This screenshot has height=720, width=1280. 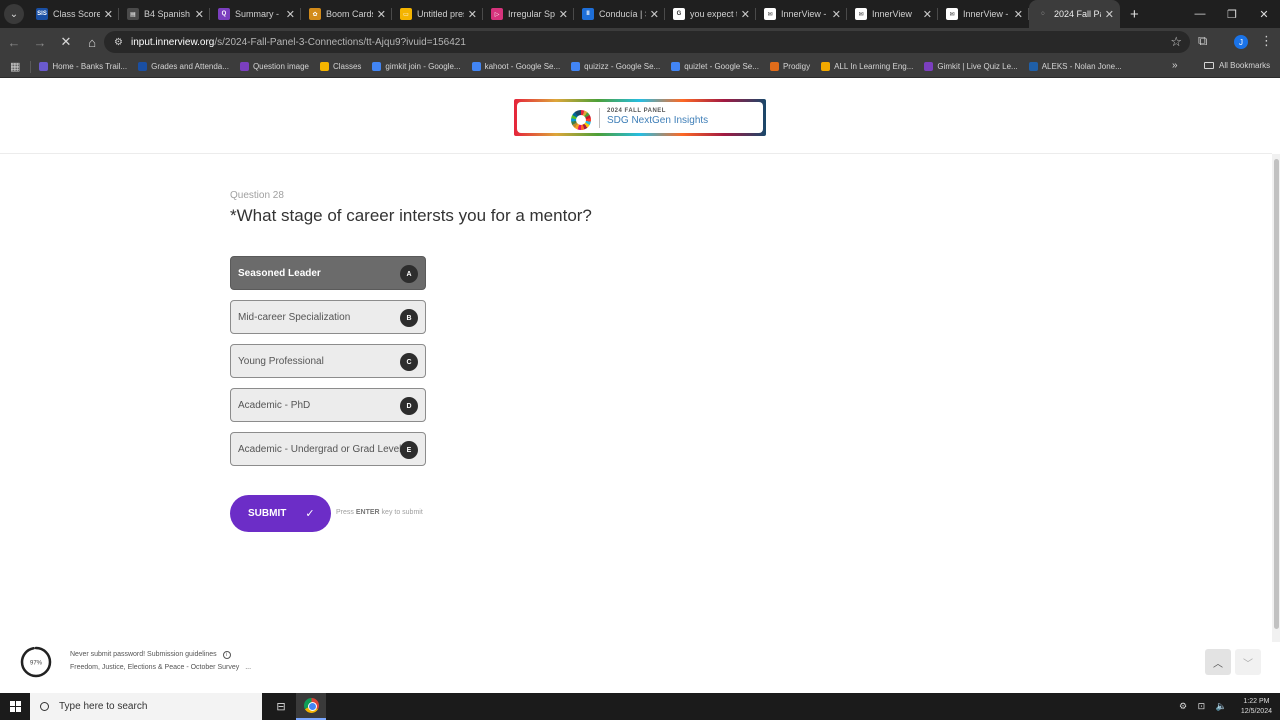 What do you see at coordinates (1256, 707) in the screenshot?
I see `clock: 1:22 PM 12/5/2024` at bounding box center [1256, 707].